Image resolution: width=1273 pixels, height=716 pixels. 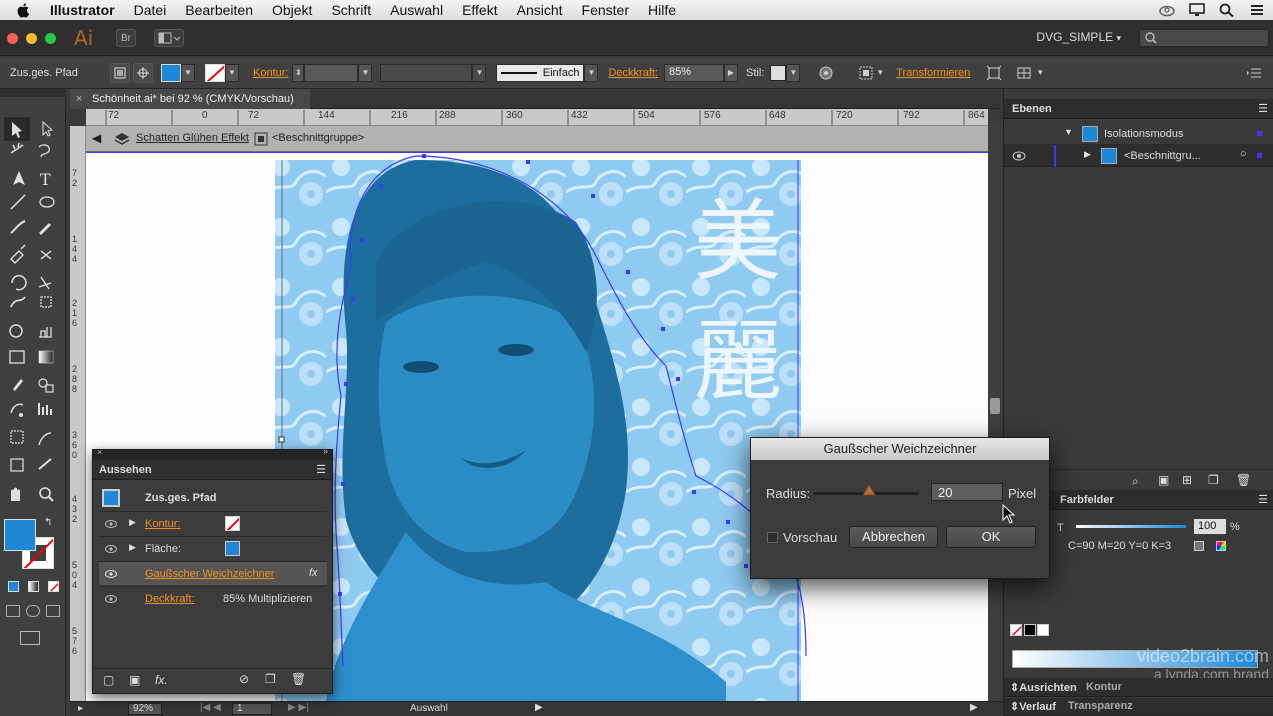 I want to click on zoom-select: 92%, so click(x=145, y=709).